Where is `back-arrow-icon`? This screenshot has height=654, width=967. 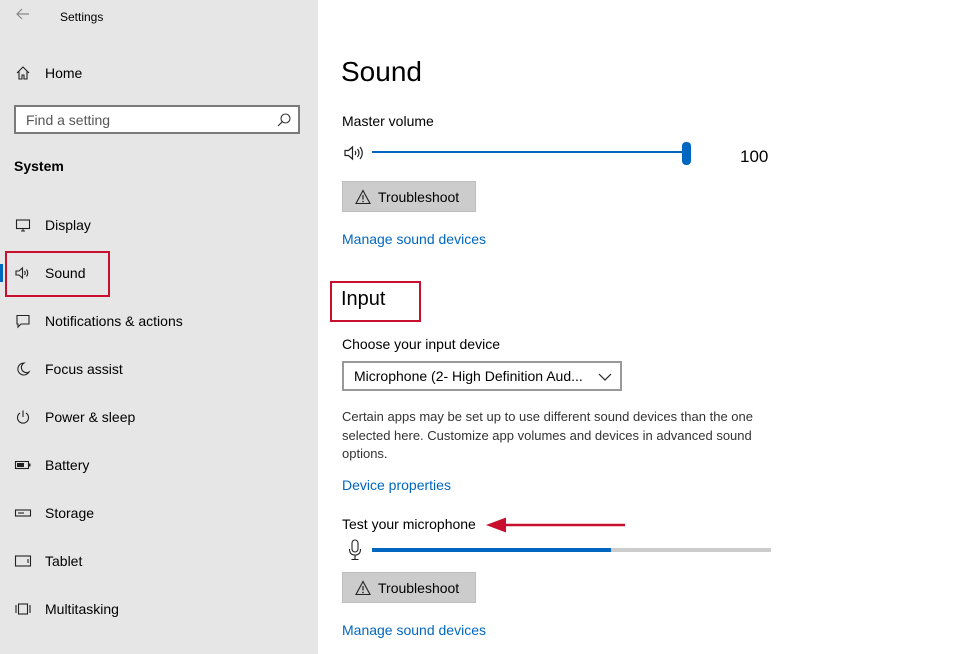
back-arrow-icon is located at coordinates (23, 16).